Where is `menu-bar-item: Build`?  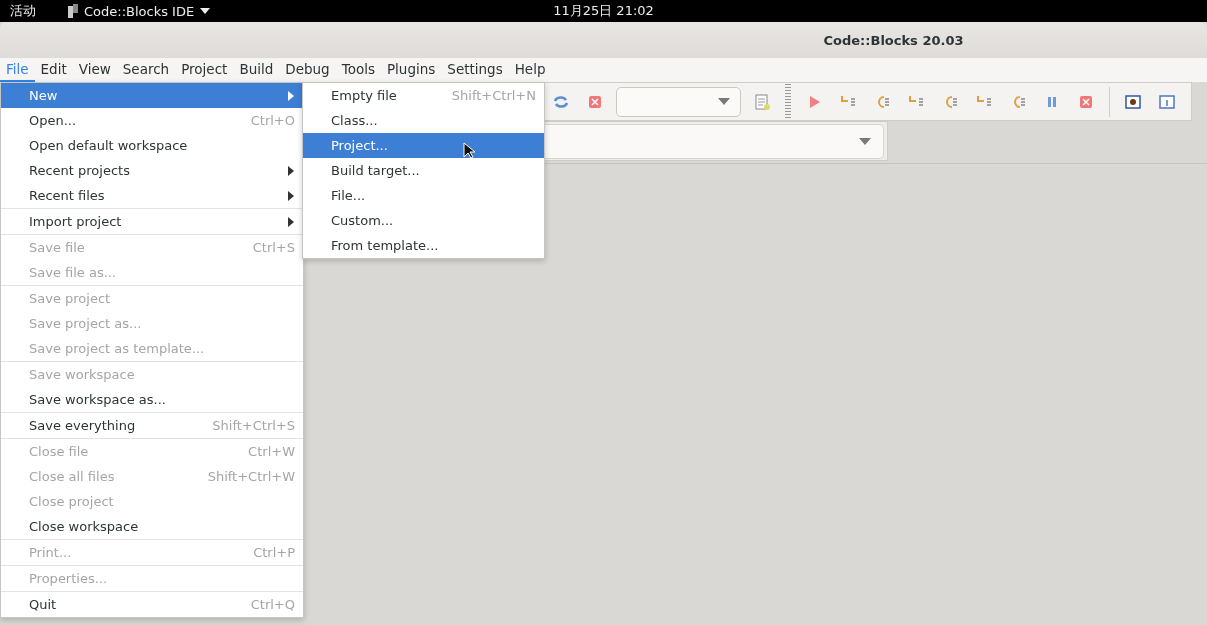 menu-bar-item: Build is located at coordinates (256, 70).